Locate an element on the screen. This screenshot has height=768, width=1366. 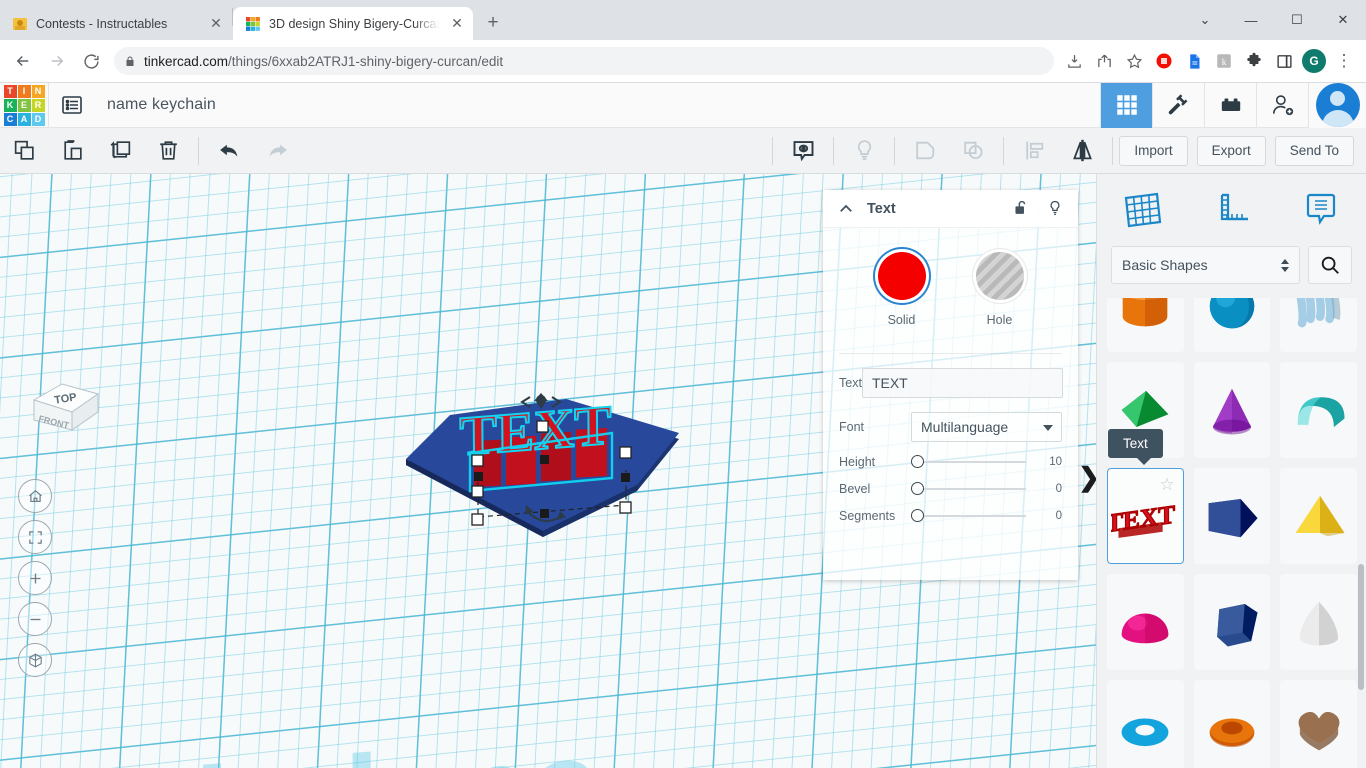
note-tool is located at coordinates (1321, 210).